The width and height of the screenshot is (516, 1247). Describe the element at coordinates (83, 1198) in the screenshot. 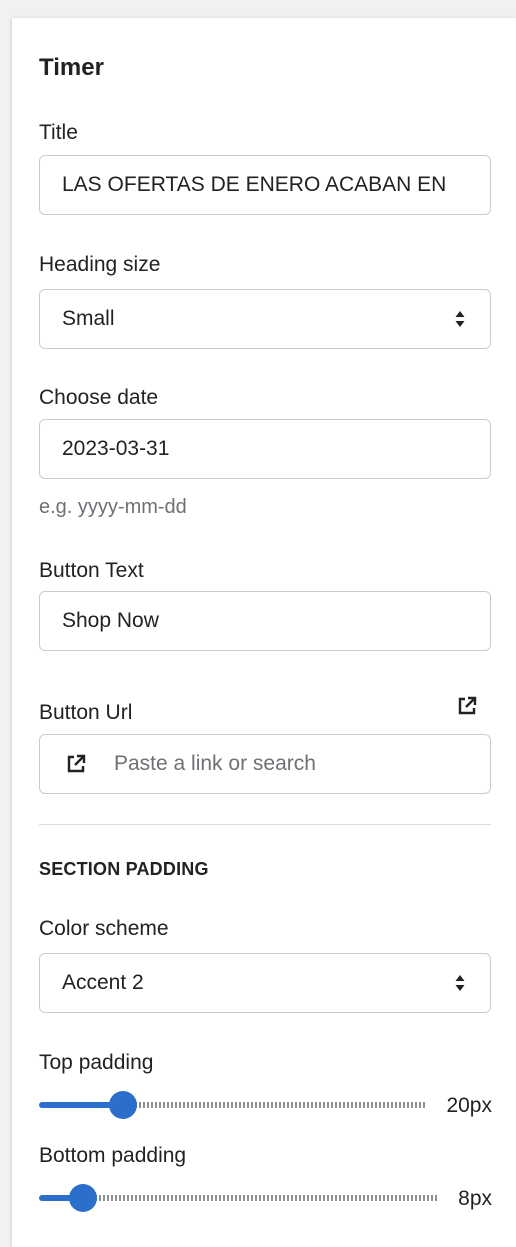

I see `bottom-padding-thumb` at that location.